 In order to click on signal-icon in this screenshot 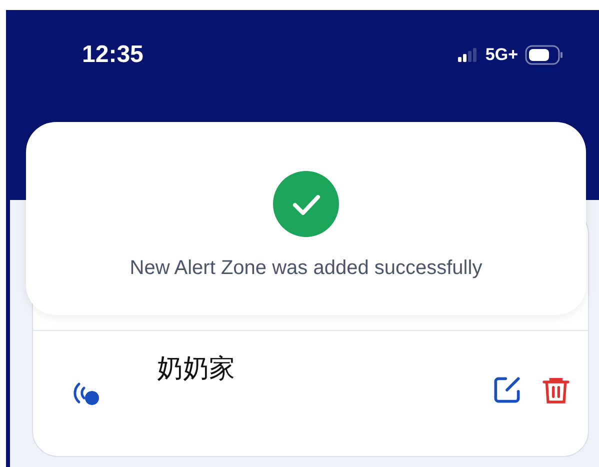, I will do `click(468, 55)`.